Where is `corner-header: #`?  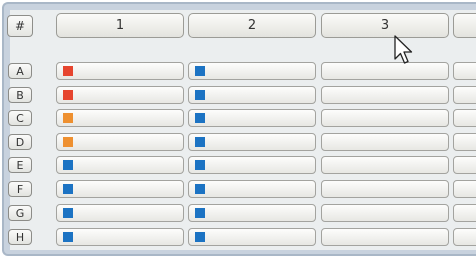
corner-header: # is located at coordinates (20, 26).